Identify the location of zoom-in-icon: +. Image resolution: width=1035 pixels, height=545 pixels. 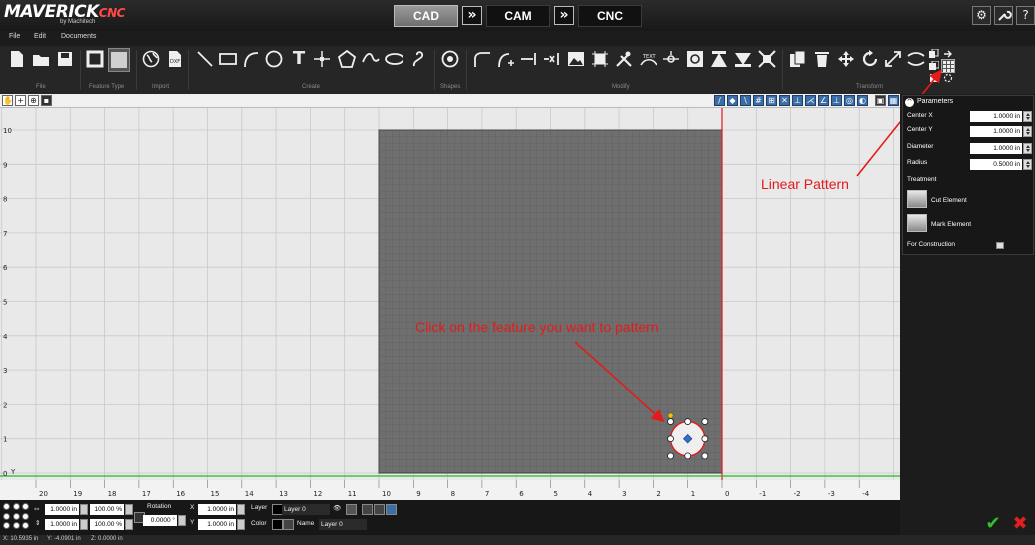
(20, 100).